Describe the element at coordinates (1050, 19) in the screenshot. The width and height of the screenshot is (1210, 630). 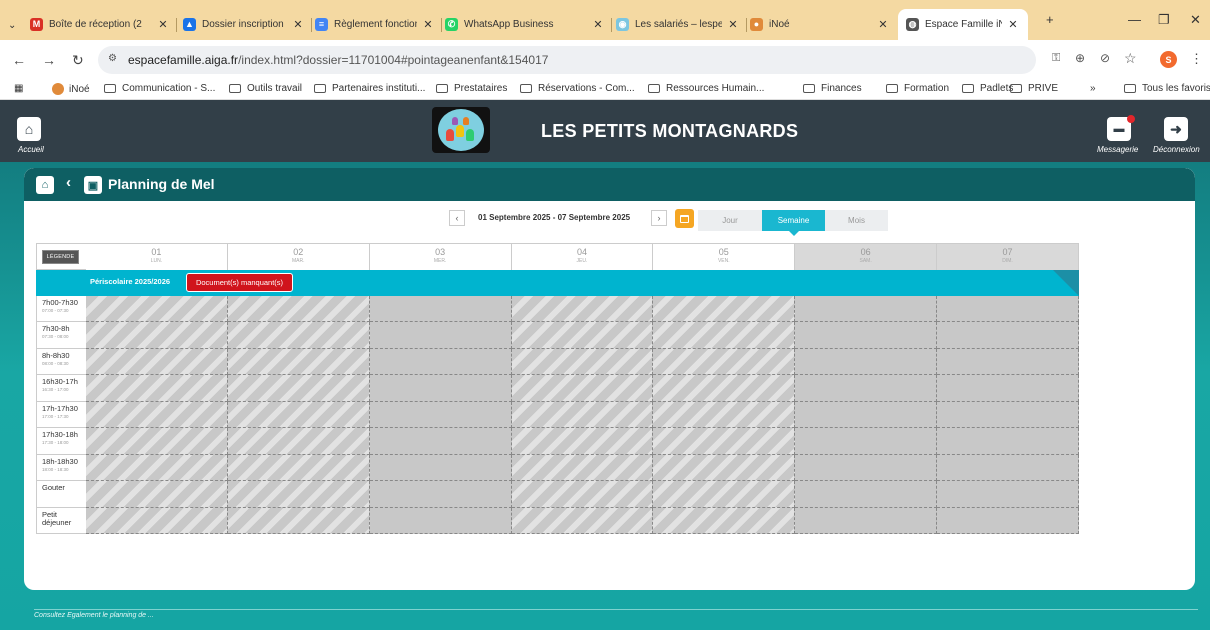
I see `new-tab-button: +` at that location.